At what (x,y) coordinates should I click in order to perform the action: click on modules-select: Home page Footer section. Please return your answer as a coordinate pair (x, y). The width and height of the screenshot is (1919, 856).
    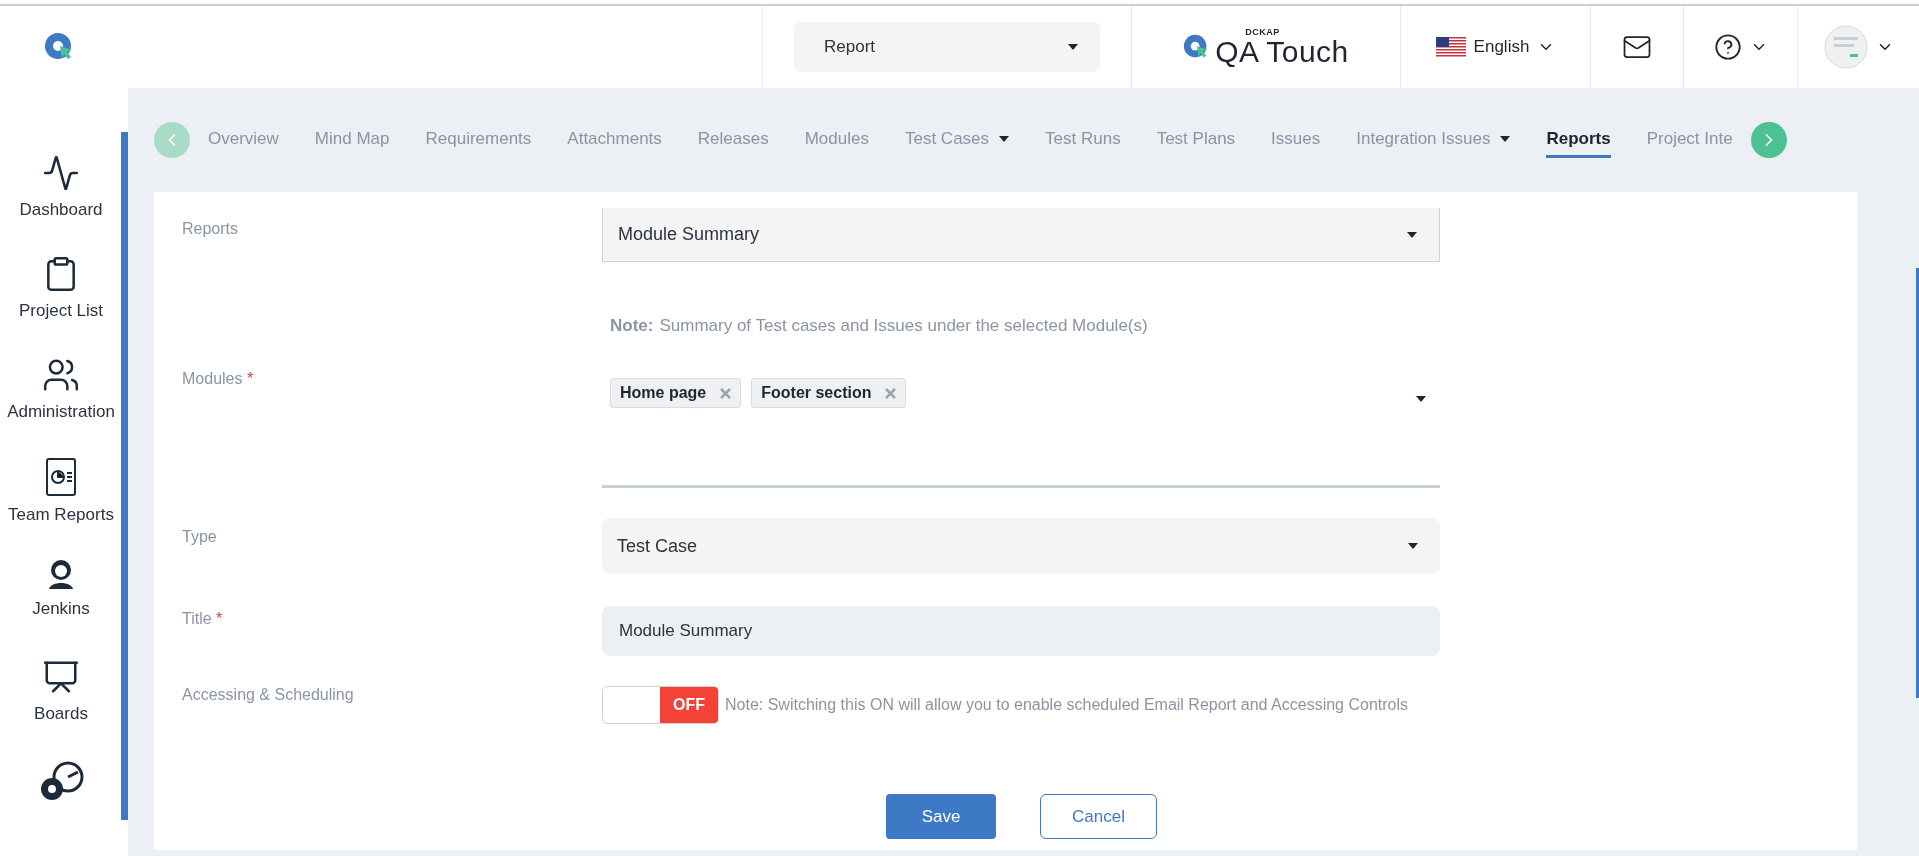
    Looking at the image, I should click on (1021, 429).